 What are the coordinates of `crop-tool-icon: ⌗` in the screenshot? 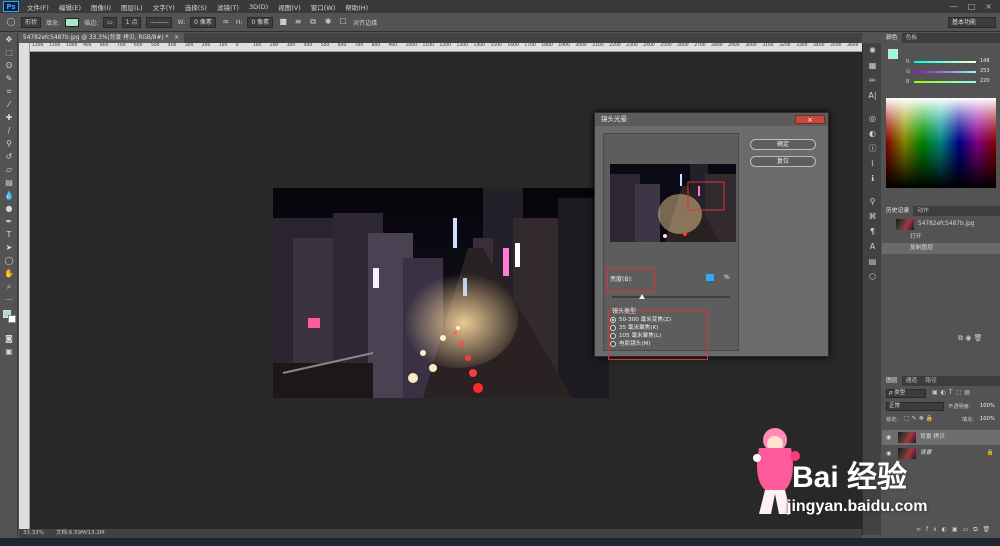 It's located at (9, 91).